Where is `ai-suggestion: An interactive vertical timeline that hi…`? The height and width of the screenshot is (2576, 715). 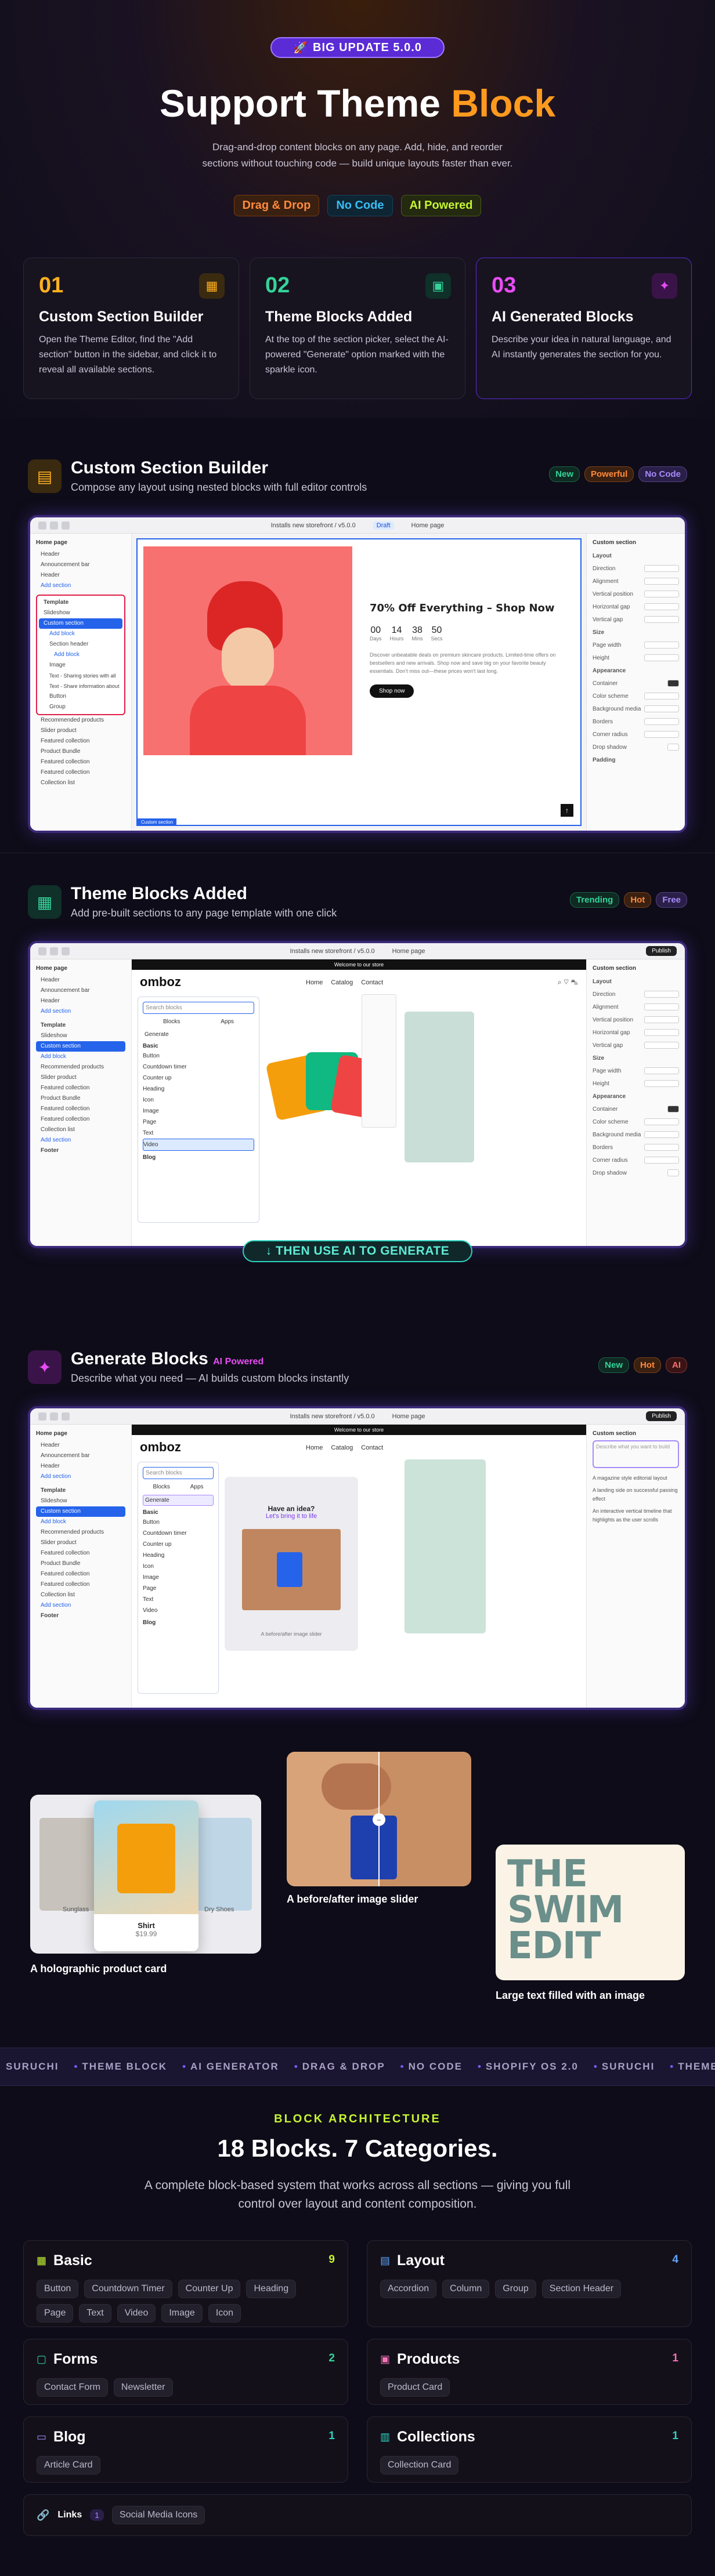
ai-suggestion: An interactive vertical timeline that hi… is located at coordinates (636, 1515).